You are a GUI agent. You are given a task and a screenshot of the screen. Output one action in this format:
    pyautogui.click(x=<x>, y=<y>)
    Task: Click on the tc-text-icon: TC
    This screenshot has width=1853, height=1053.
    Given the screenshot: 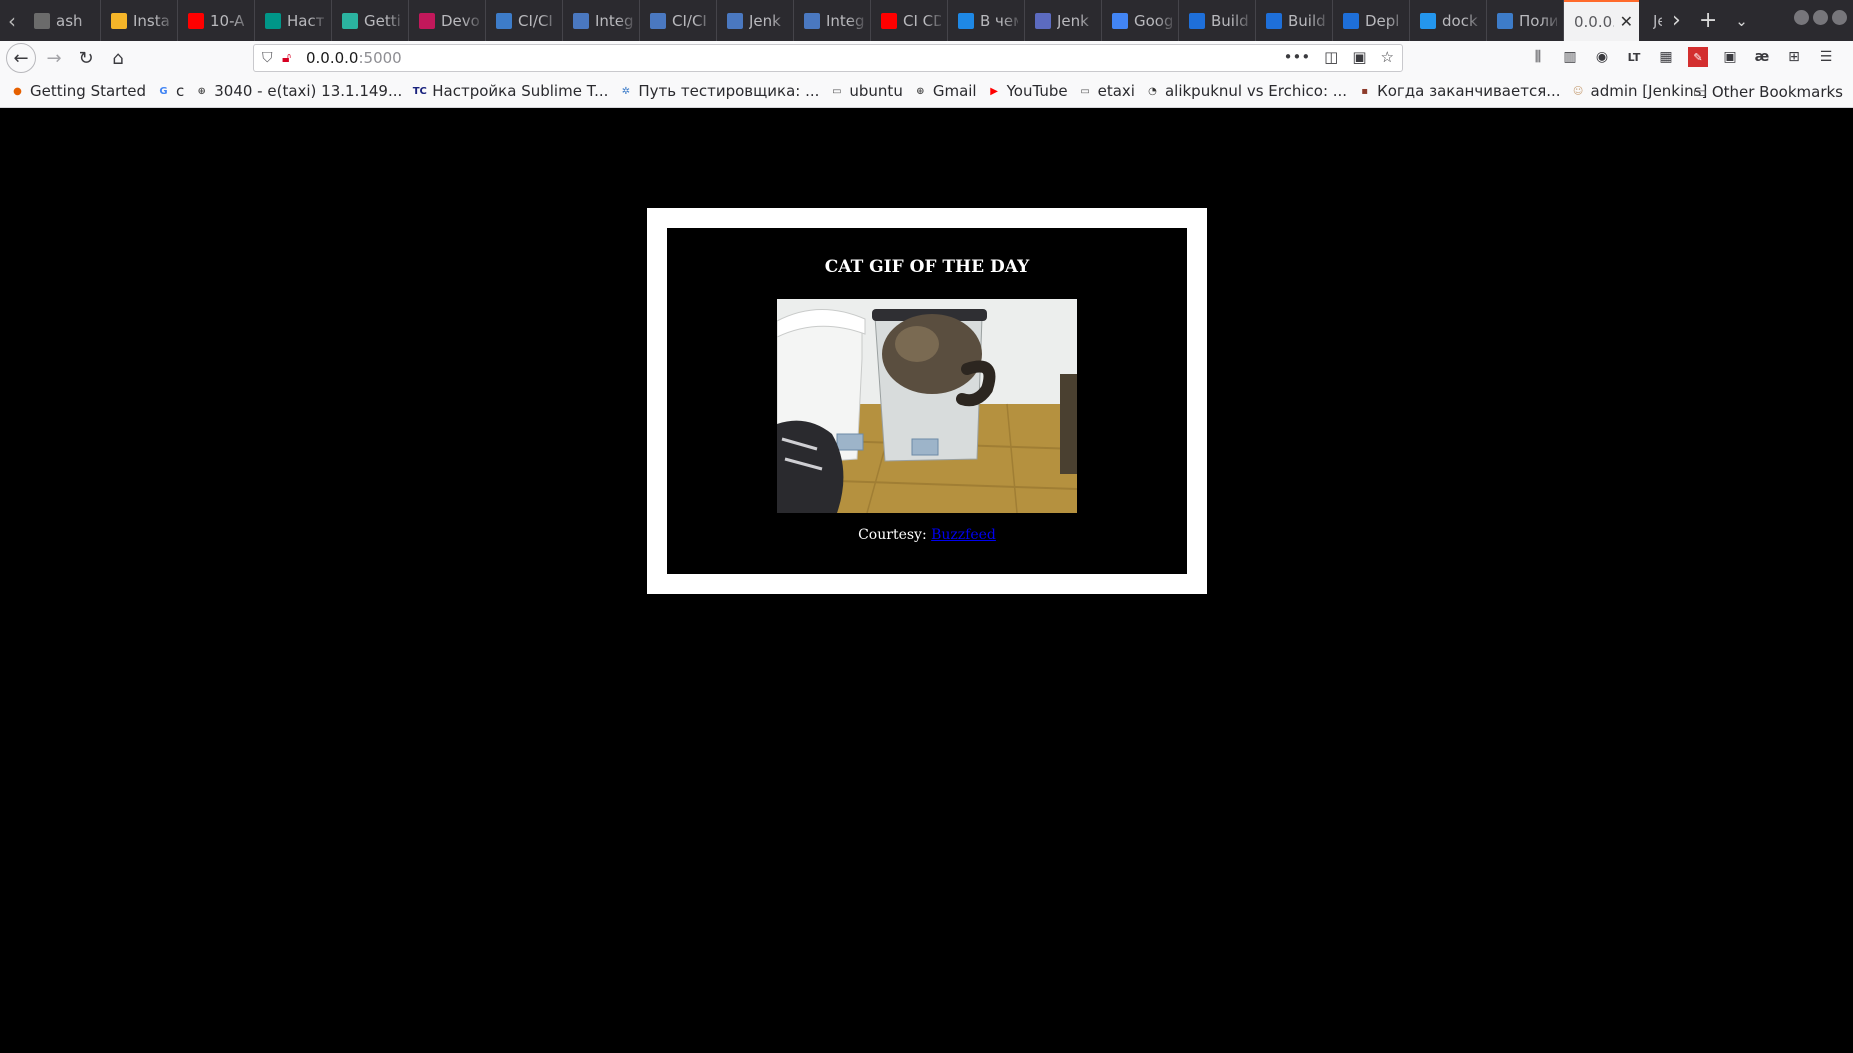 What is the action you would take?
    pyautogui.click(x=419, y=91)
    